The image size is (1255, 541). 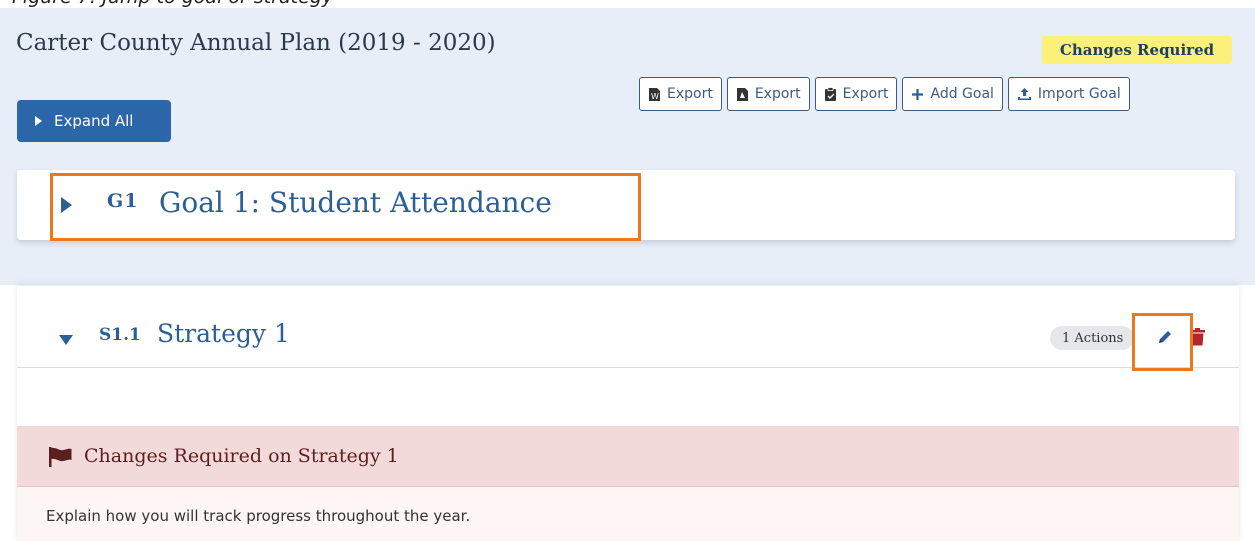 What do you see at coordinates (355, 202) in the screenshot?
I see `goal-title: Goal 1: Student Attendance` at bounding box center [355, 202].